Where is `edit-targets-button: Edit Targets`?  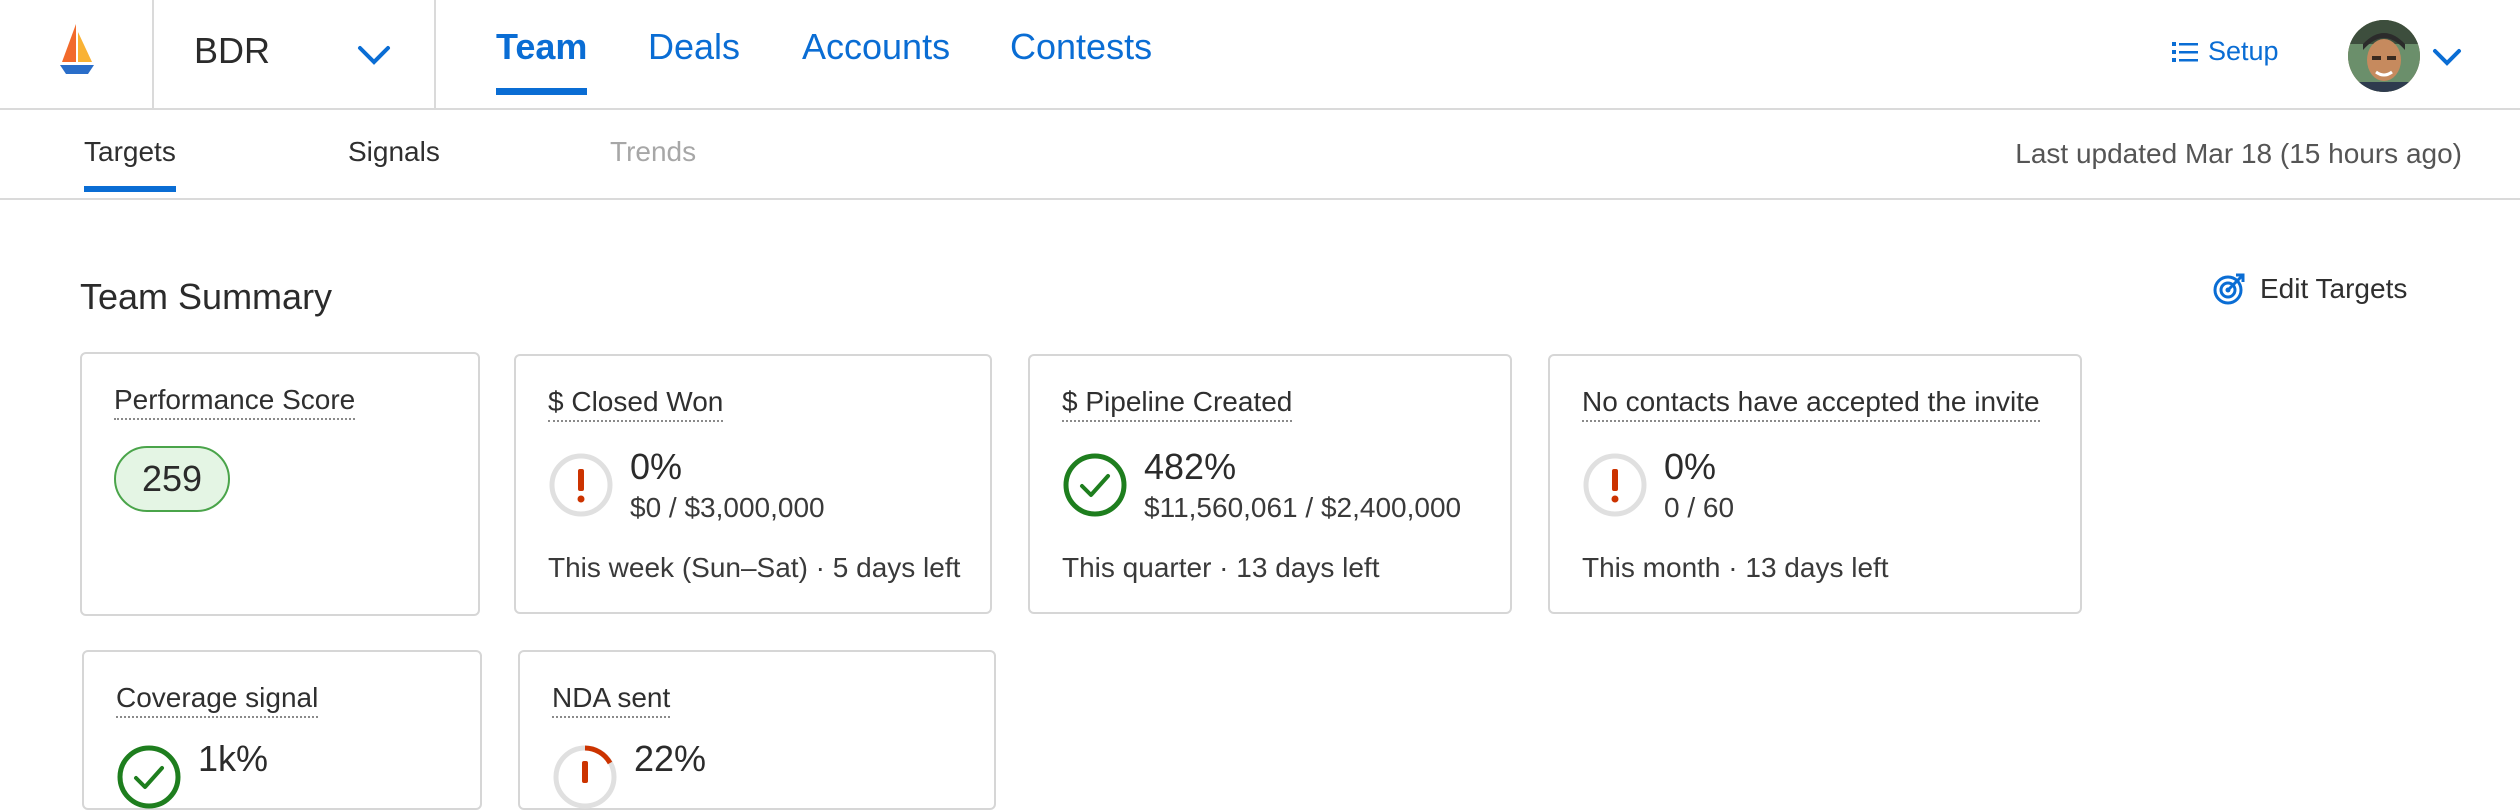
edit-targets-button: Edit Targets is located at coordinates (2309, 289).